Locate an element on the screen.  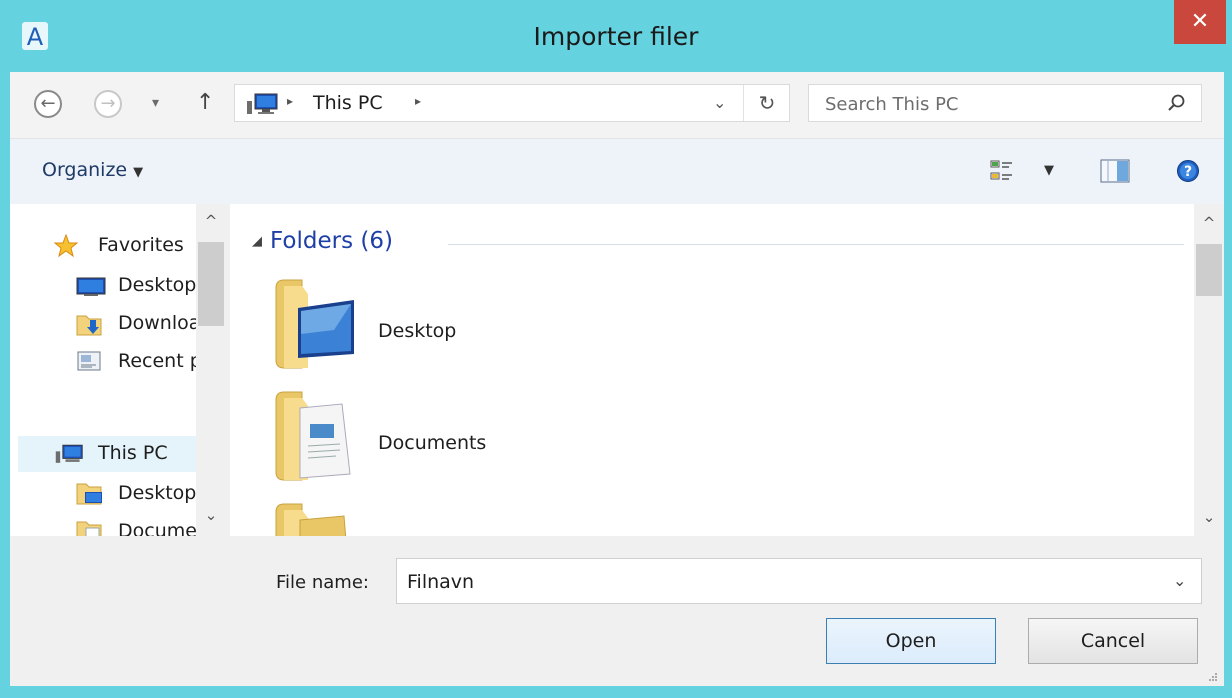
content-scrollbar: ^ ⌄ is located at coordinates (1209, 370).